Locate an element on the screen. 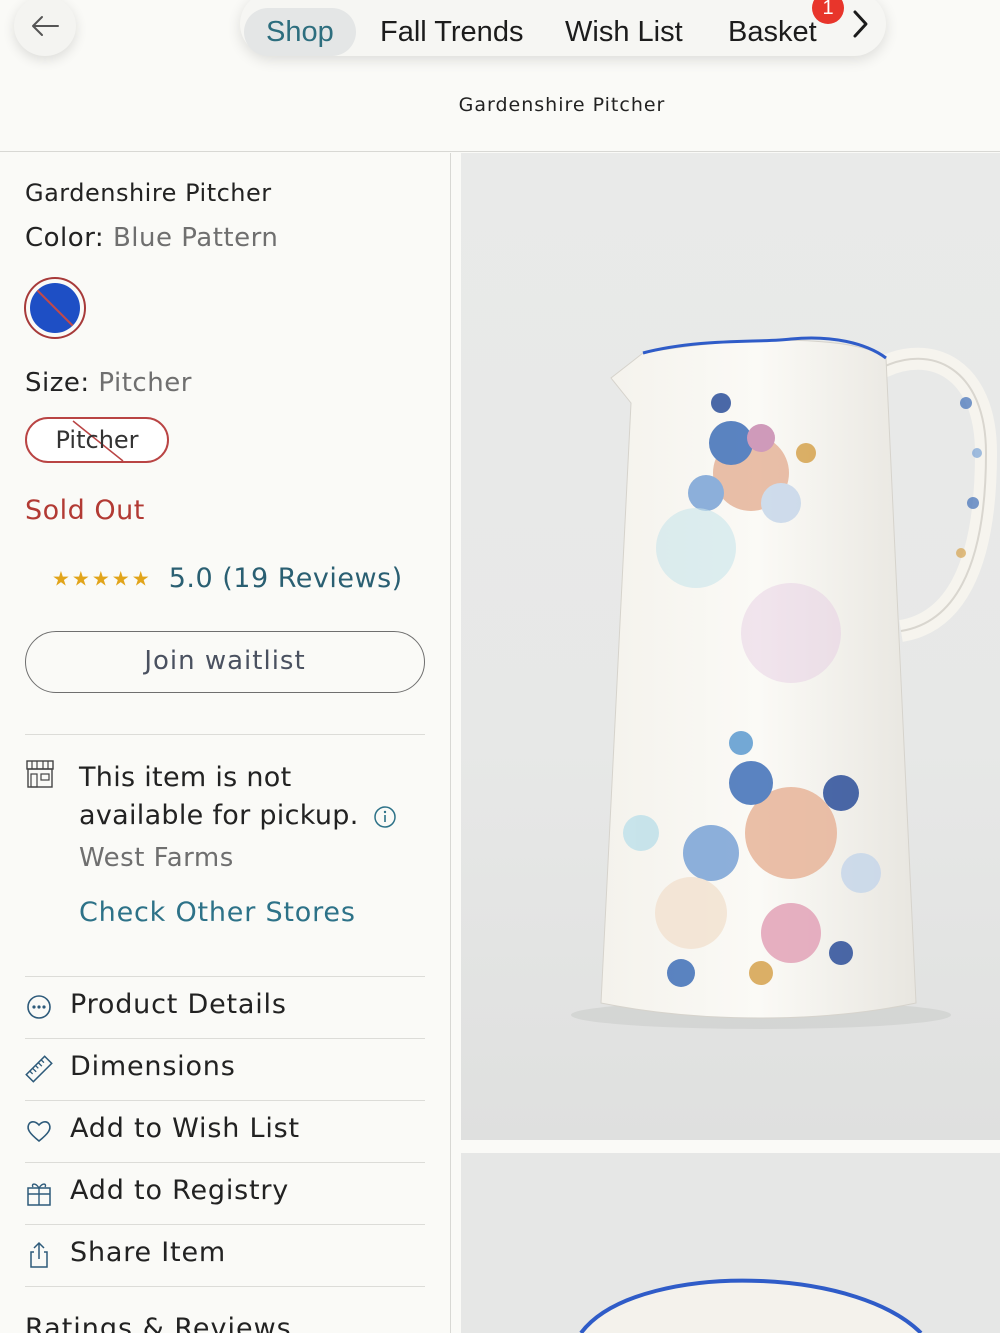 The height and width of the screenshot is (1333, 1000). tab-wish-list: Wish List is located at coordinates (624, 32).